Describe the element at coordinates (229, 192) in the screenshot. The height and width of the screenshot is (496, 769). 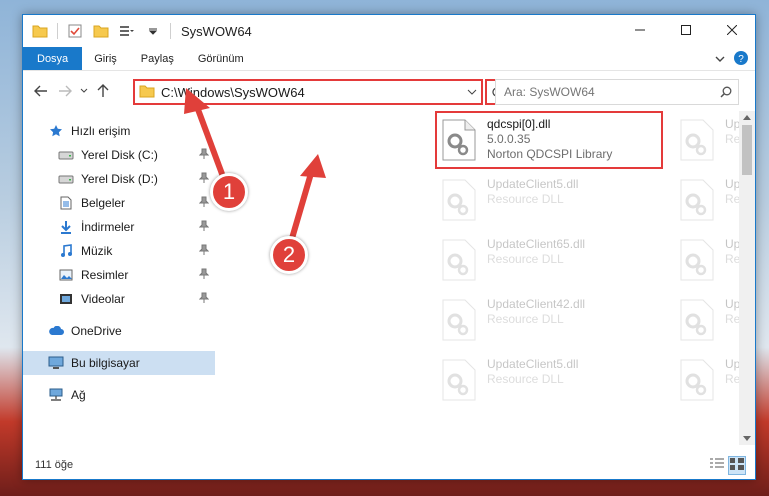
I see `callout-1: 1` at that location.